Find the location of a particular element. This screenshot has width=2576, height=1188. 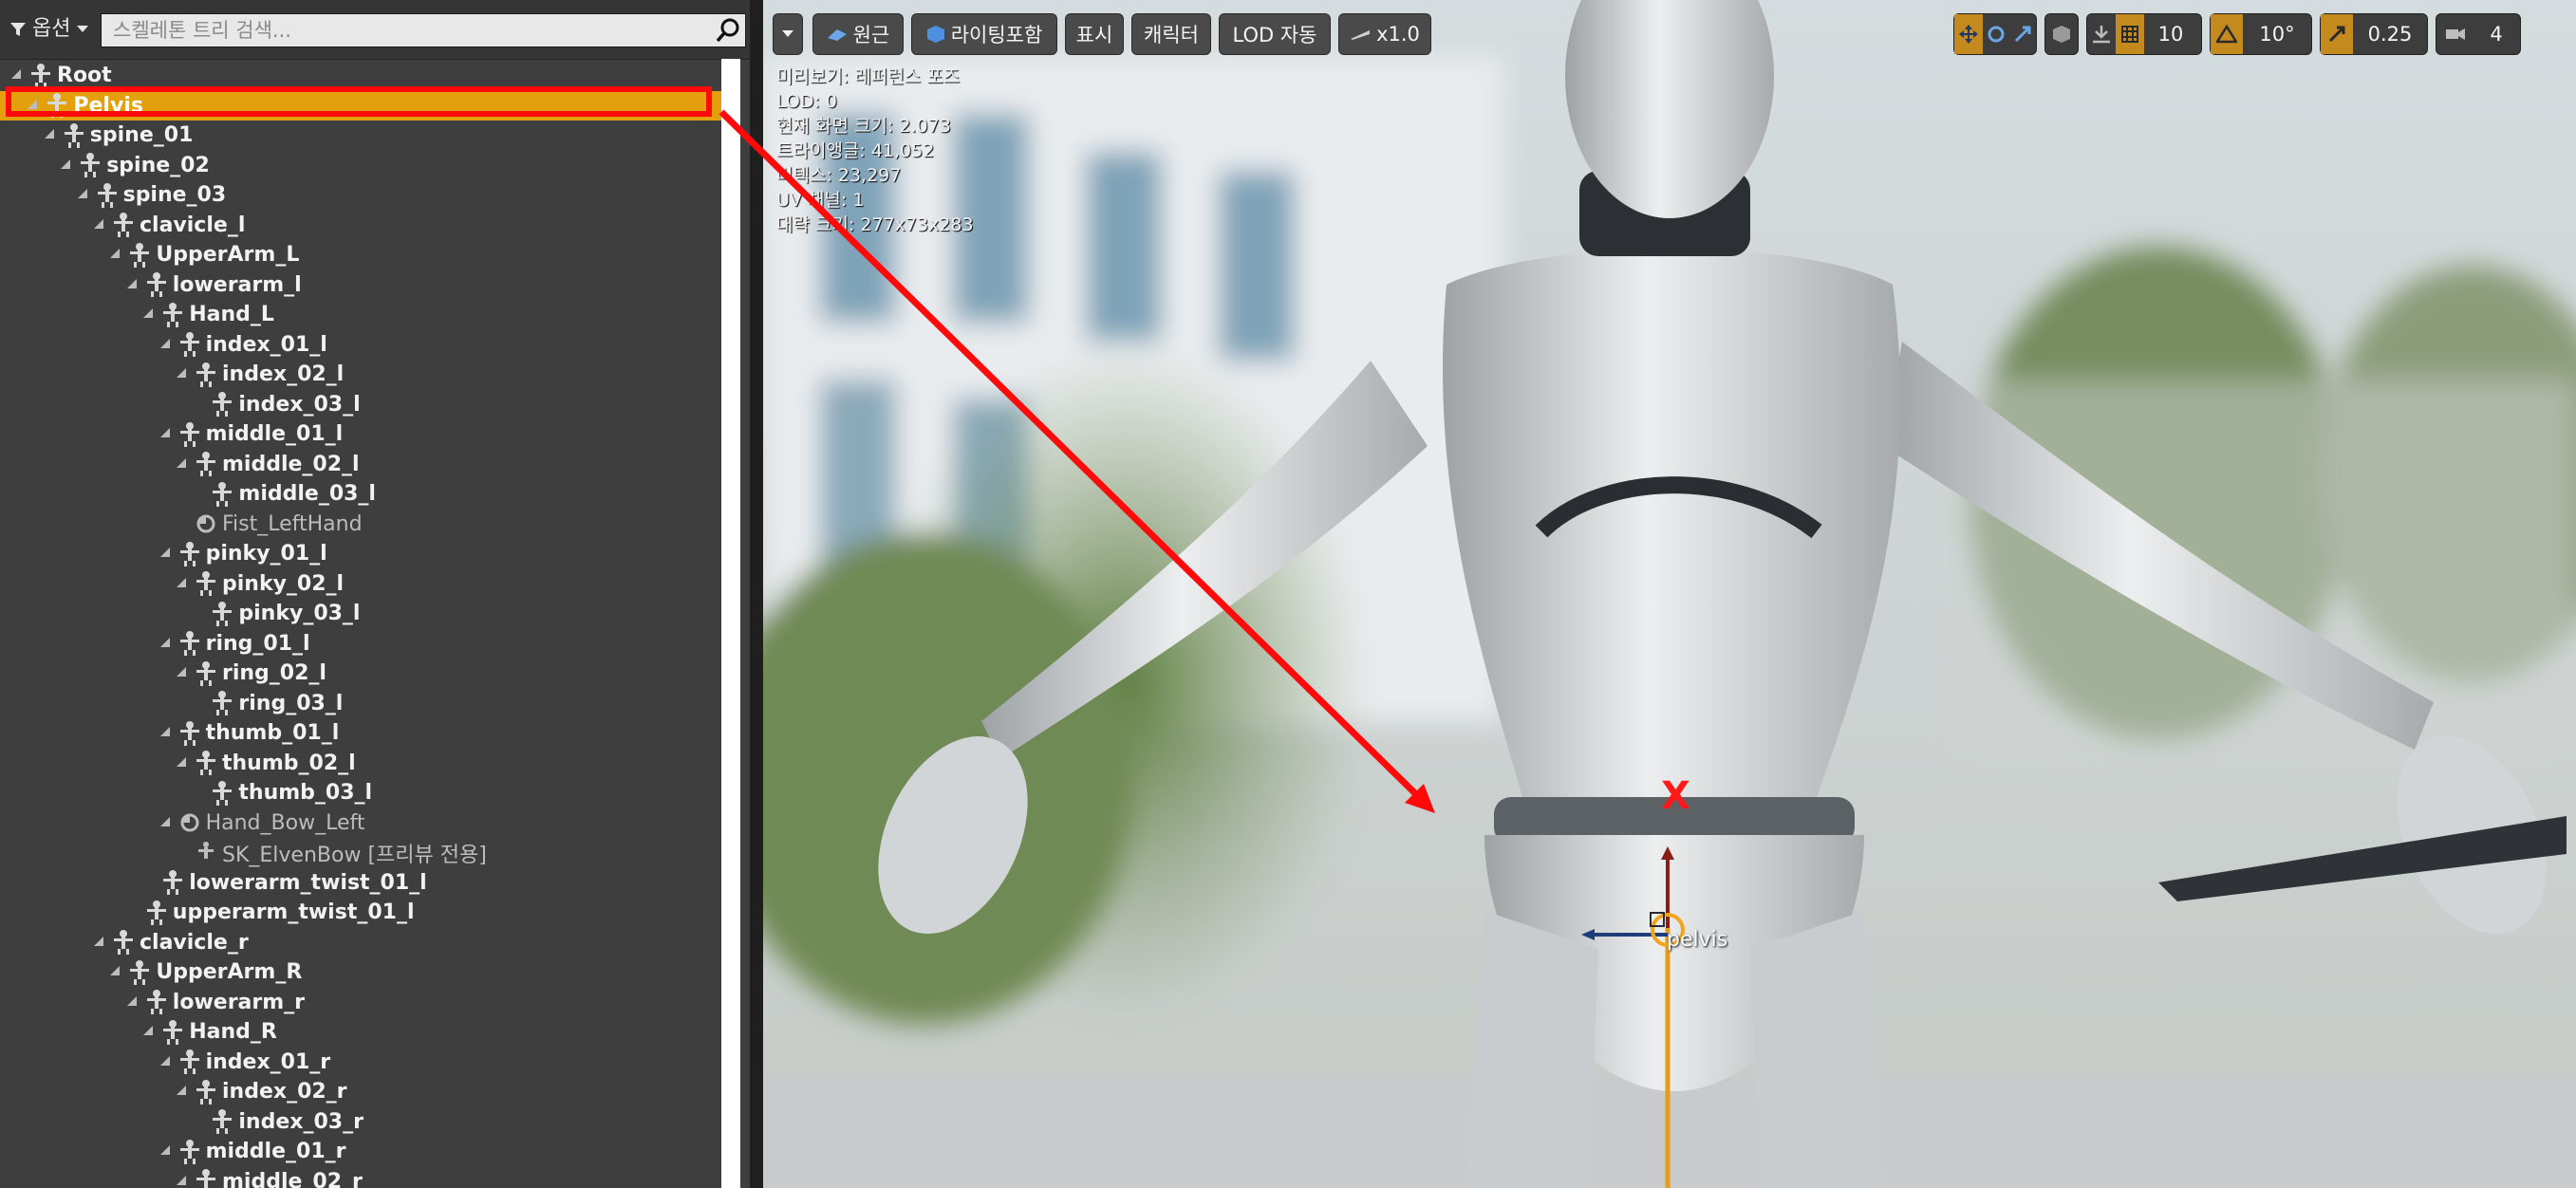

bone-tree-row: UpperArm_R is located at coordinates (360, 972).